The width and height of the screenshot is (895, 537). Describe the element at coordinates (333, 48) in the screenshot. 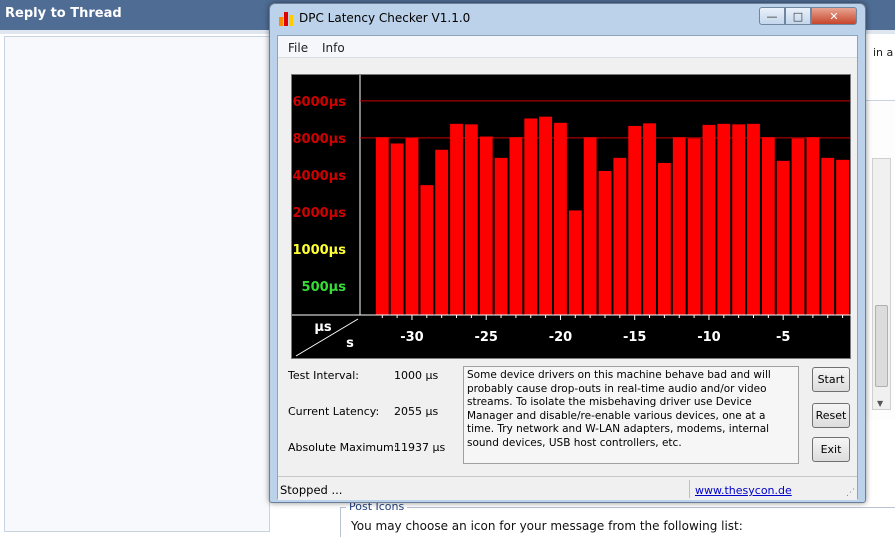

I see `menu-info: Info` at that location.